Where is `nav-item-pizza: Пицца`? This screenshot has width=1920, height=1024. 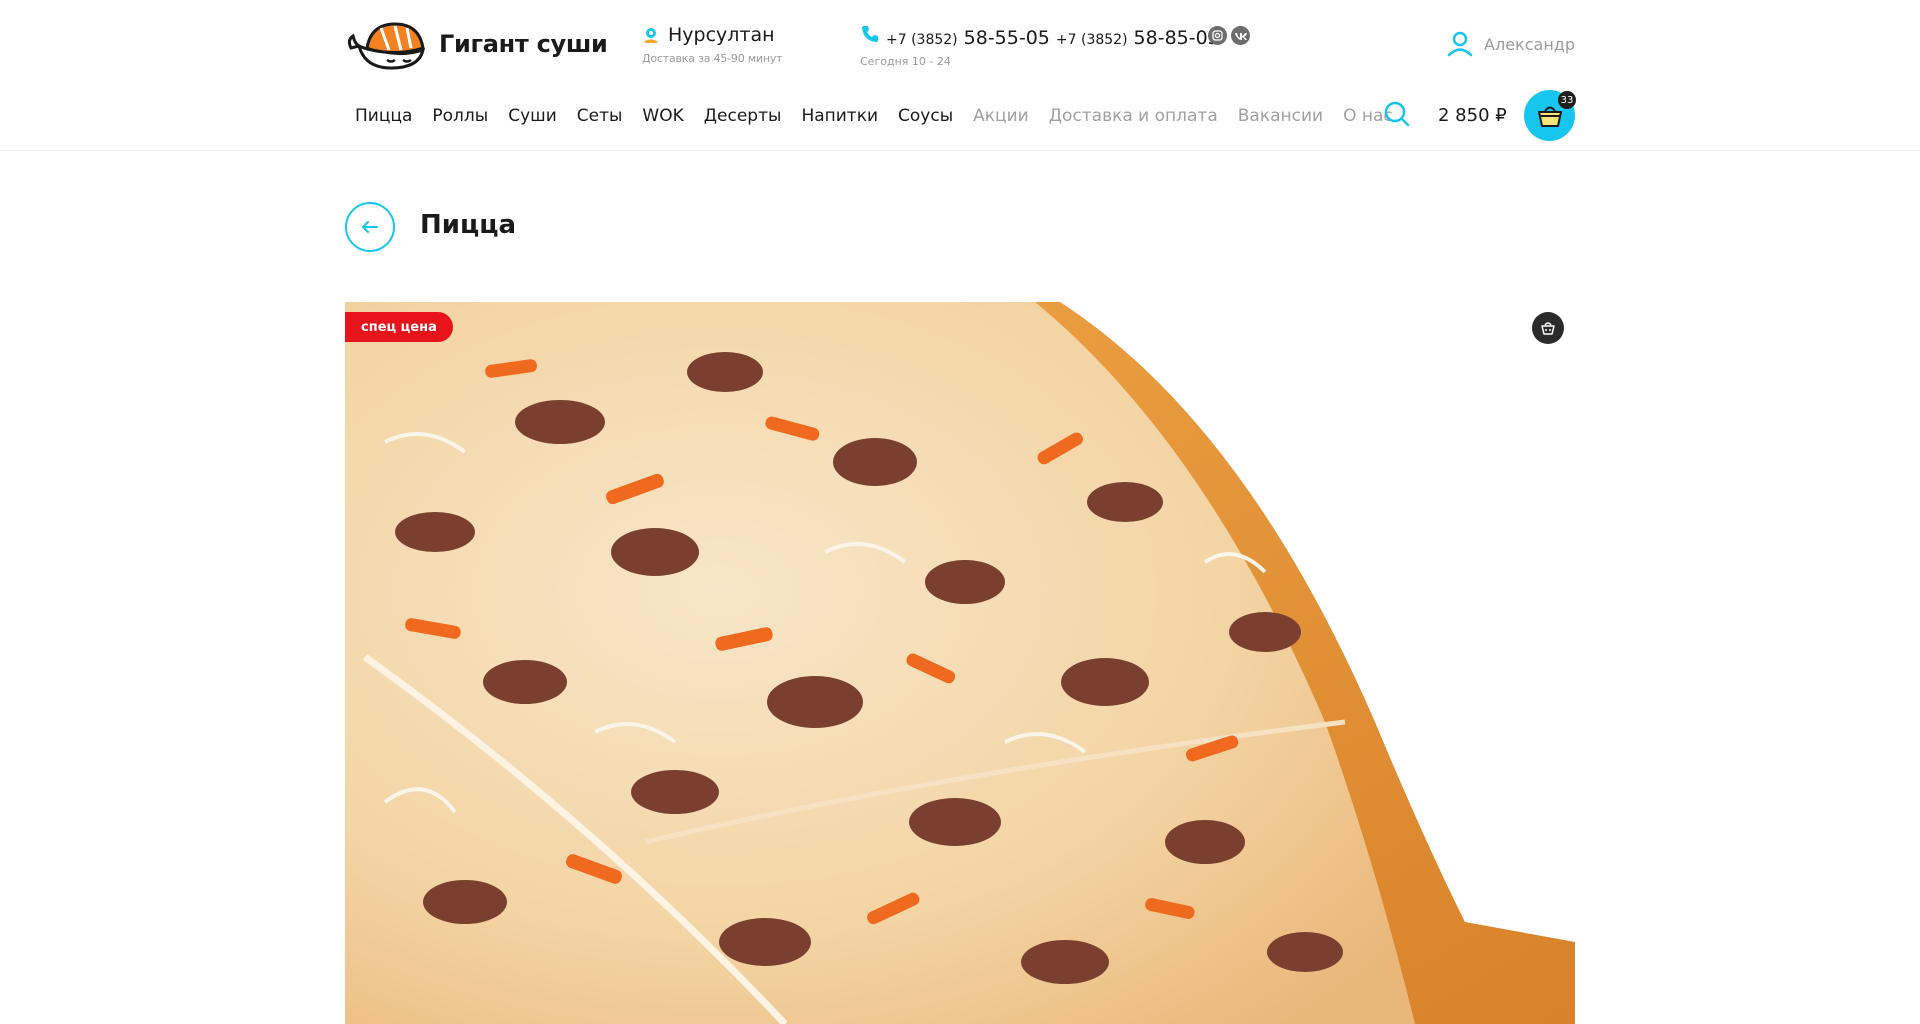
nav-item-pizza: Пицца is located at coordinates (383, 116).